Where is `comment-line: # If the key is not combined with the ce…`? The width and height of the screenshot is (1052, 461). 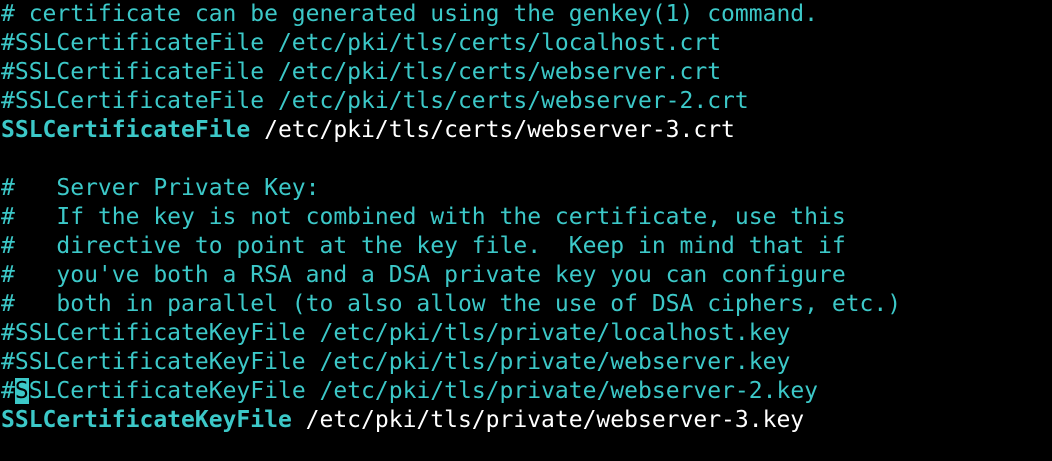
comment-line: # If the key is not combined with the ce… is located at coordinates (423, 217).